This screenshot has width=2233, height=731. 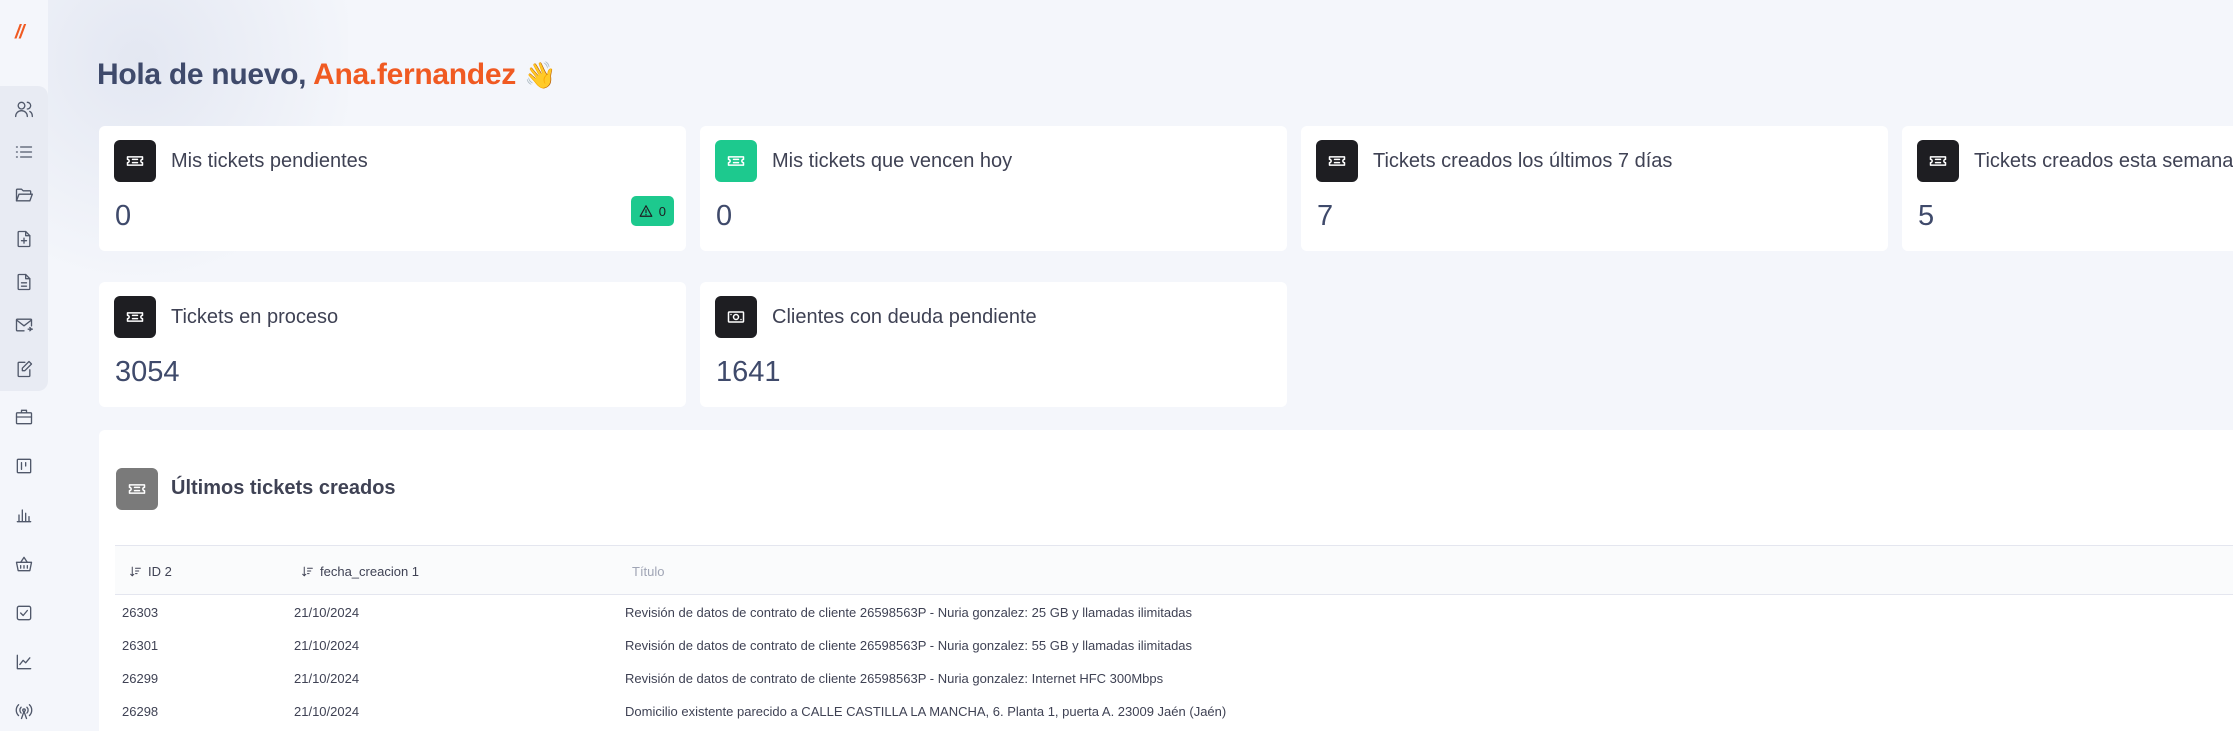 I want to click on briefcase-icon, so click(x=24, y=417).